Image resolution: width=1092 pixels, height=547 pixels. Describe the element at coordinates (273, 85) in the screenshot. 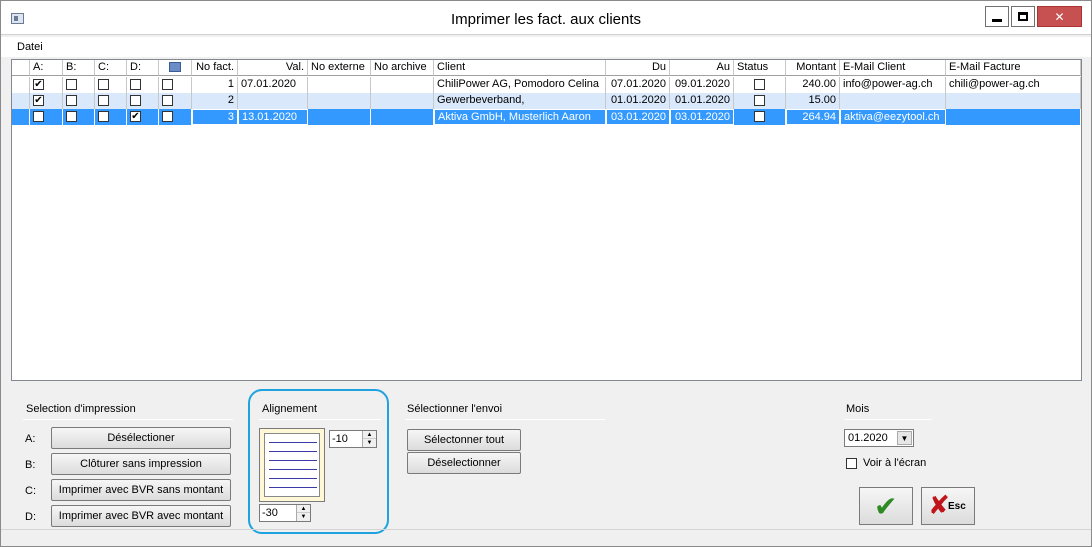

I see `val-cell: 07.01.2020` at that location.